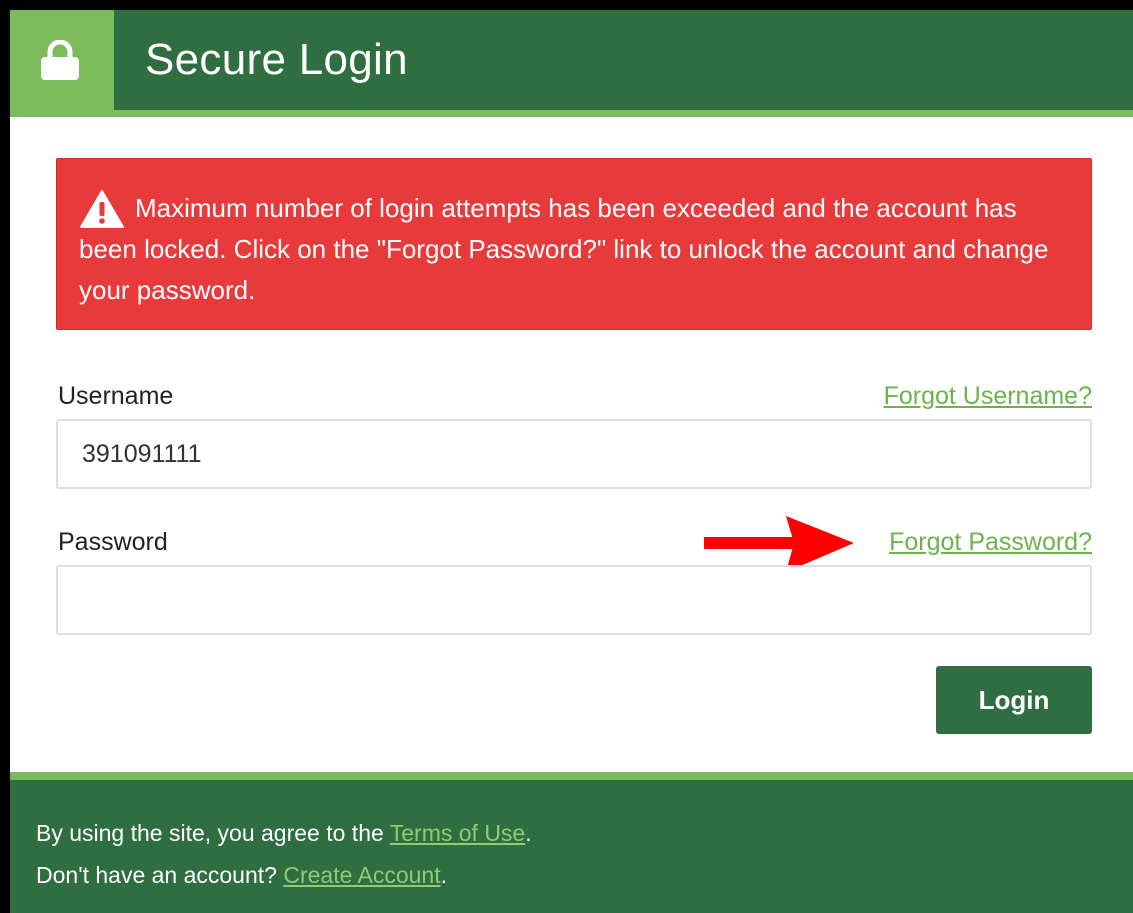 This screenshot has height=913, width=1133. Describe the element at coordinates (574, 600) in the screenshot. I see `password-input` at that location.